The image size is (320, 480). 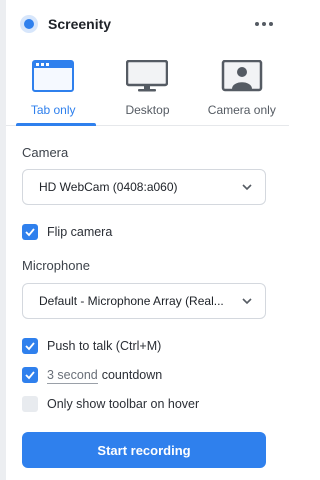 I want to click on monitor-icon, so click(x=147, y=76).